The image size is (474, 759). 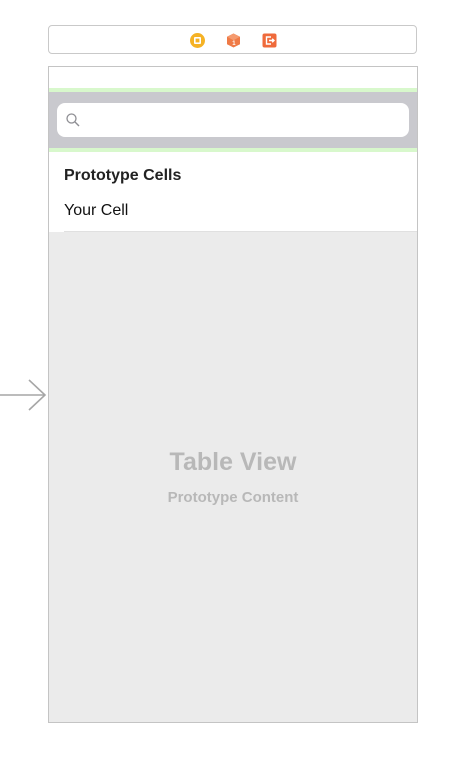 I want to click on table-view-placeholder-title: Table View, so click(x=233, y=462).